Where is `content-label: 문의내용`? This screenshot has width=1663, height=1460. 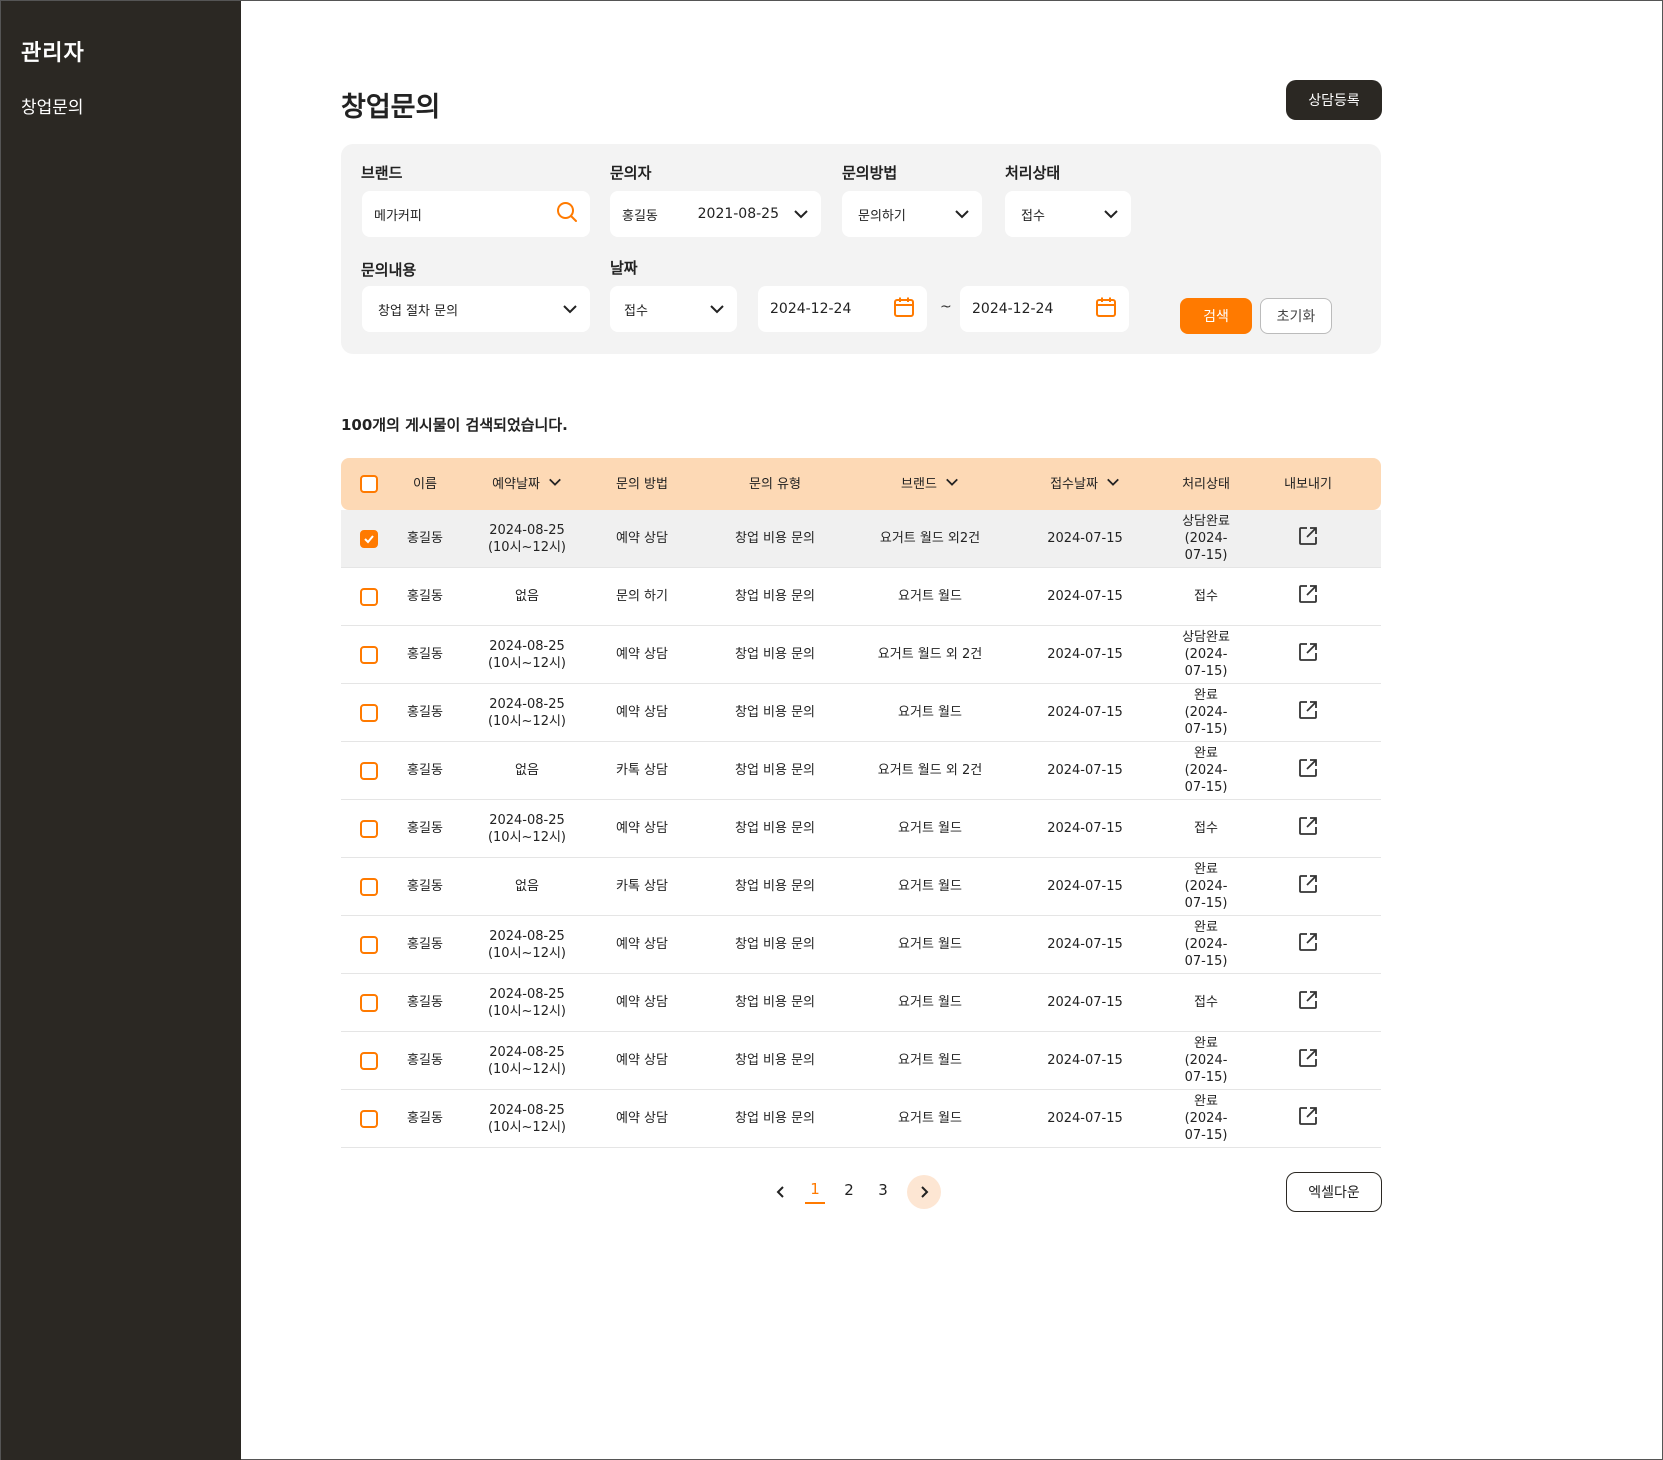
content-label: 문의내용 is located at coordinates (389, 270).